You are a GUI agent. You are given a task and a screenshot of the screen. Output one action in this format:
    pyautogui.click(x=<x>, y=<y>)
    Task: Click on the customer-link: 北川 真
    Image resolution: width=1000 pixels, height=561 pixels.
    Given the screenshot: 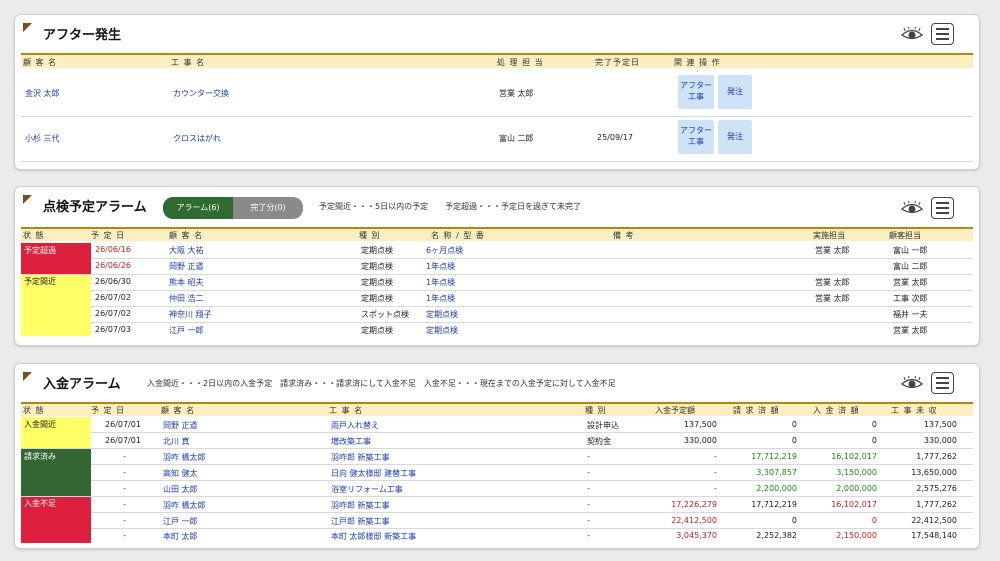 What is the action you would take?
    pyautogui.click(x=176, y=441)
    